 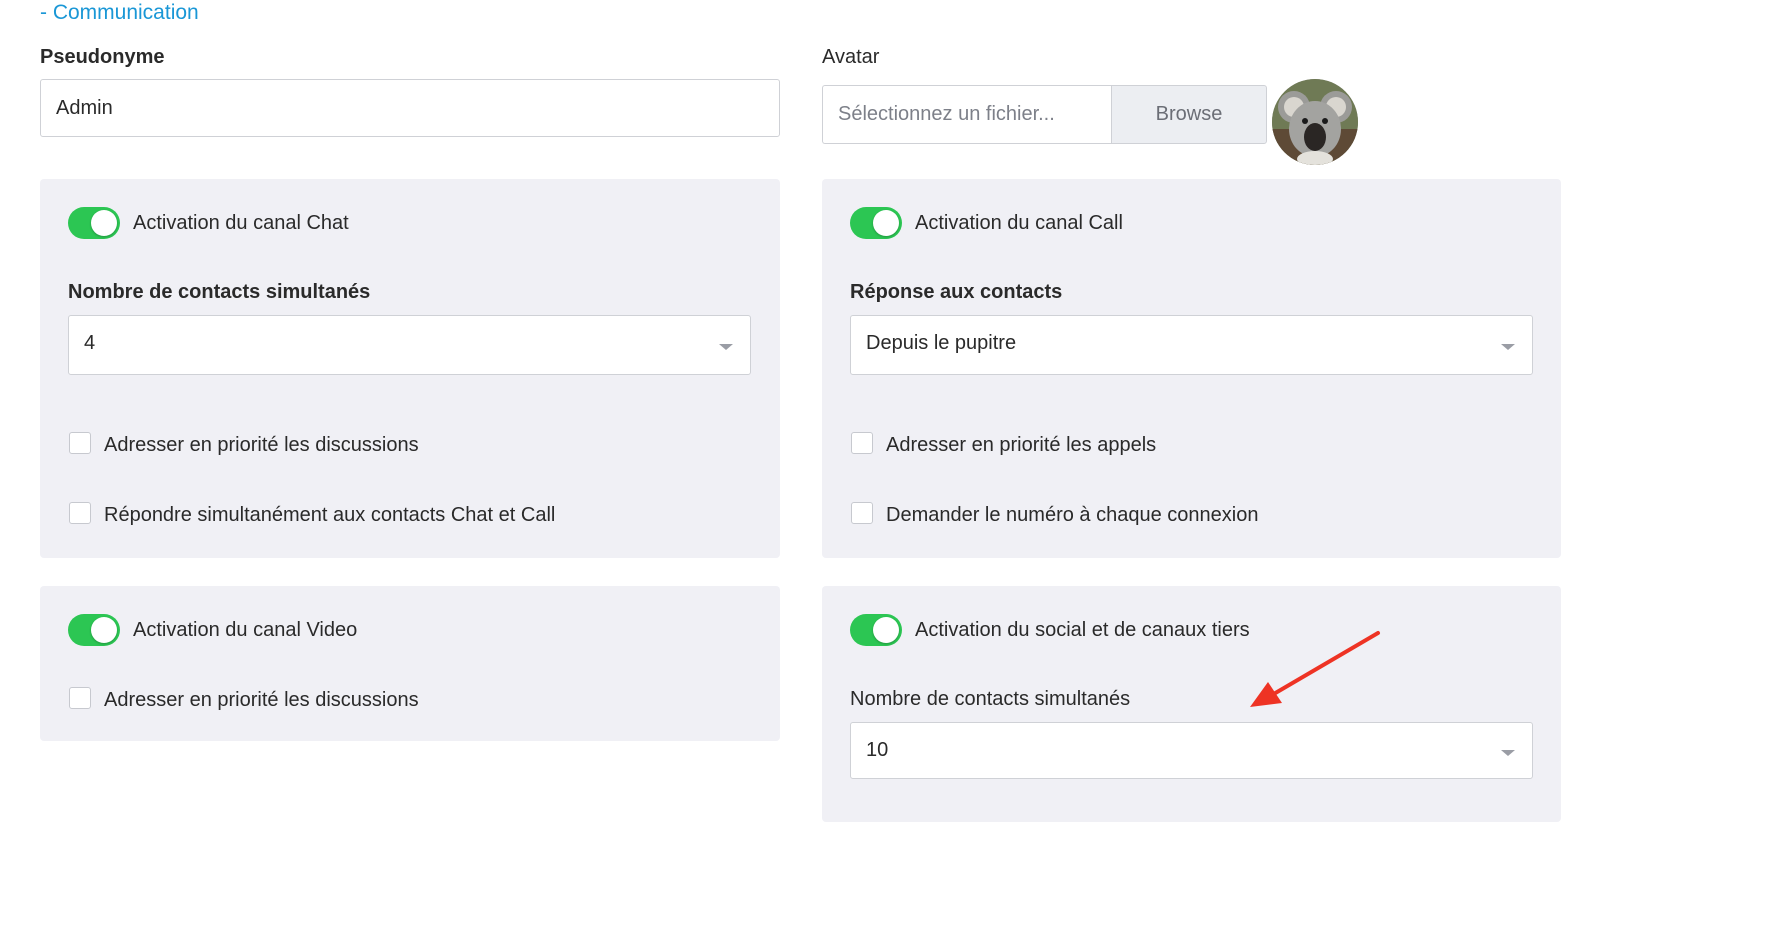 What do you see at coordinates (119, 13) in the screenshot?
I see `communication-section-link: - Communication` at bounding box center [119, 13].